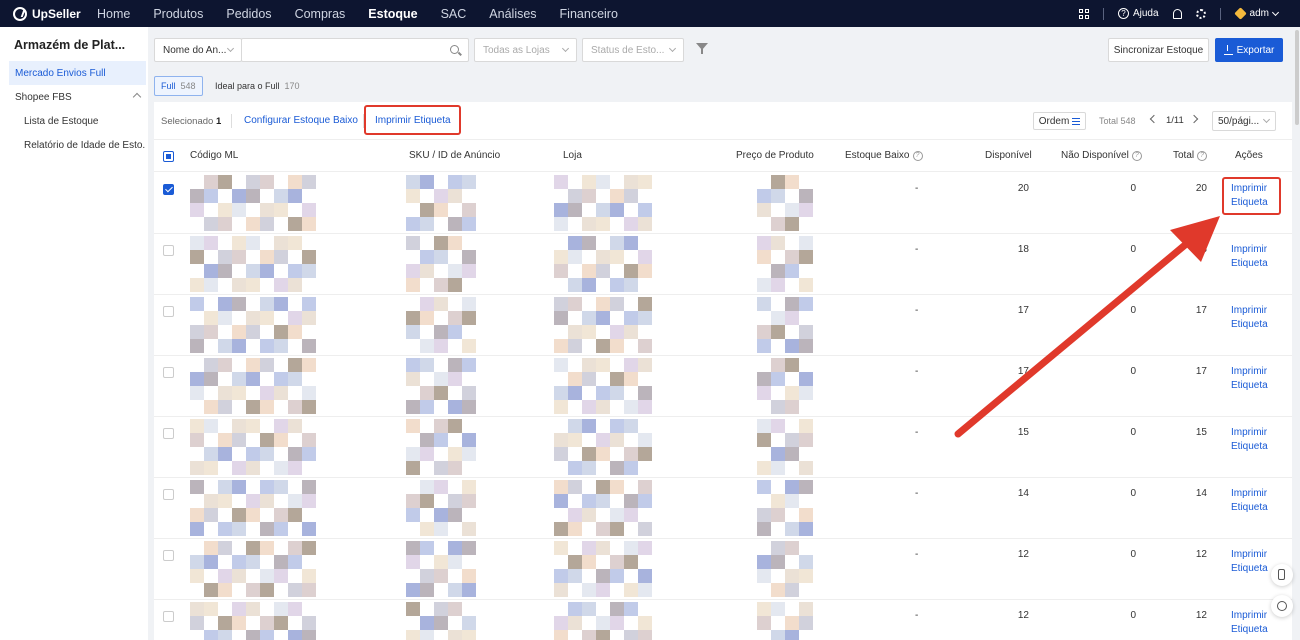 The width and height of the screenshot is (1300, 640). What do you see at coordinates (1194, 119) in the screenshot?
I see `next-page-icon` at bounding box center [1194, 119].